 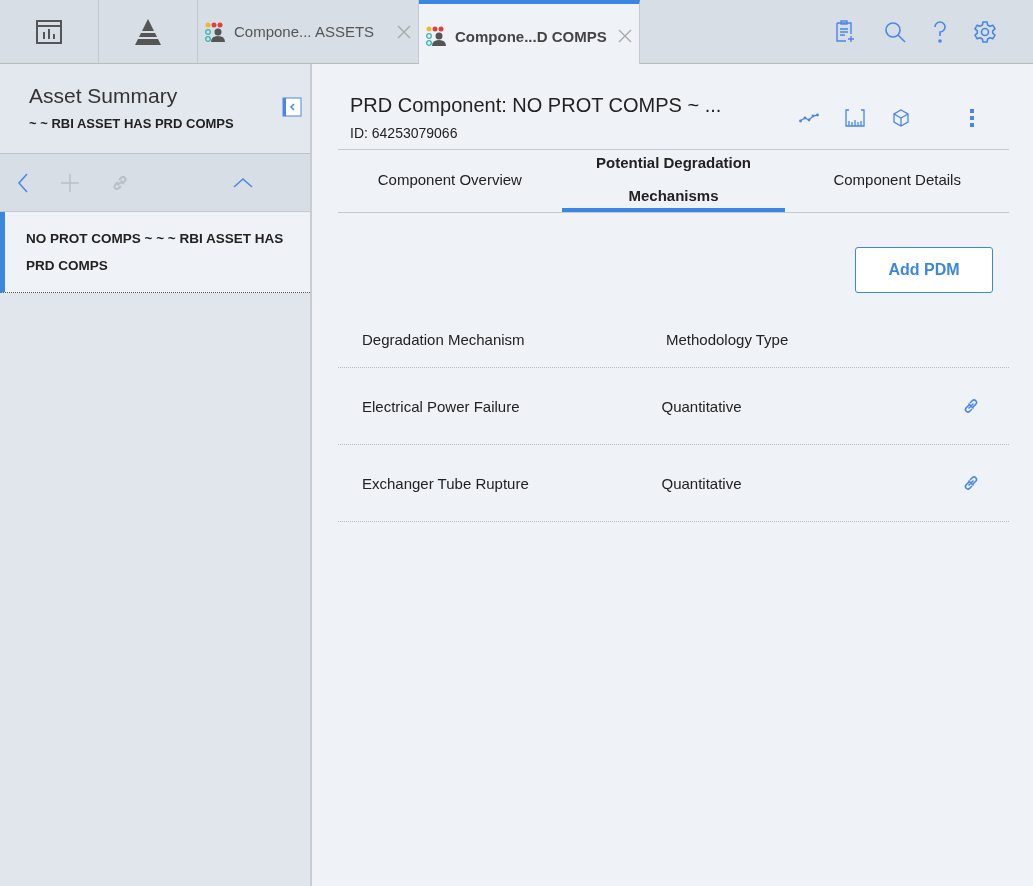 What do you see at coordinates (855, 117) in the screenshot?
I see `ruler-icon` at bounding box center [855, 117].